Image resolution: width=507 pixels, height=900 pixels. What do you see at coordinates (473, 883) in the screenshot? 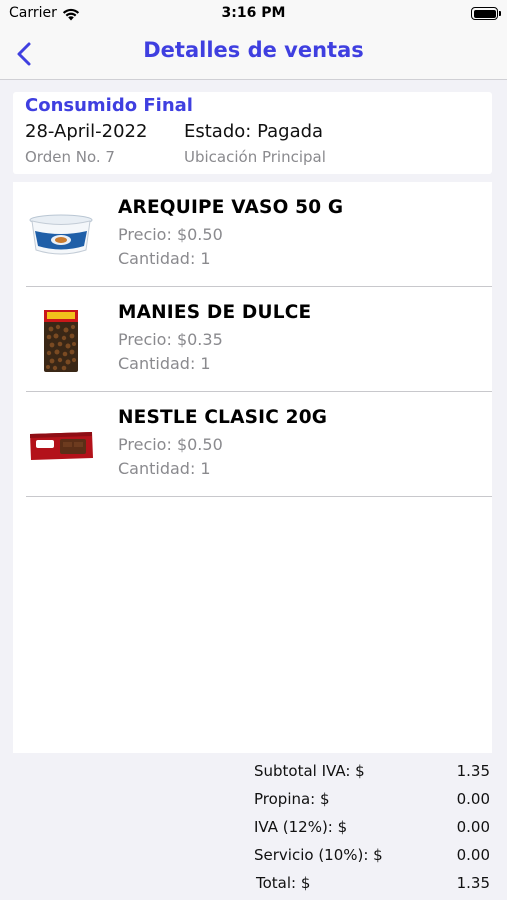
I see `total-value: 1.35` at bounding box center [473, 883].